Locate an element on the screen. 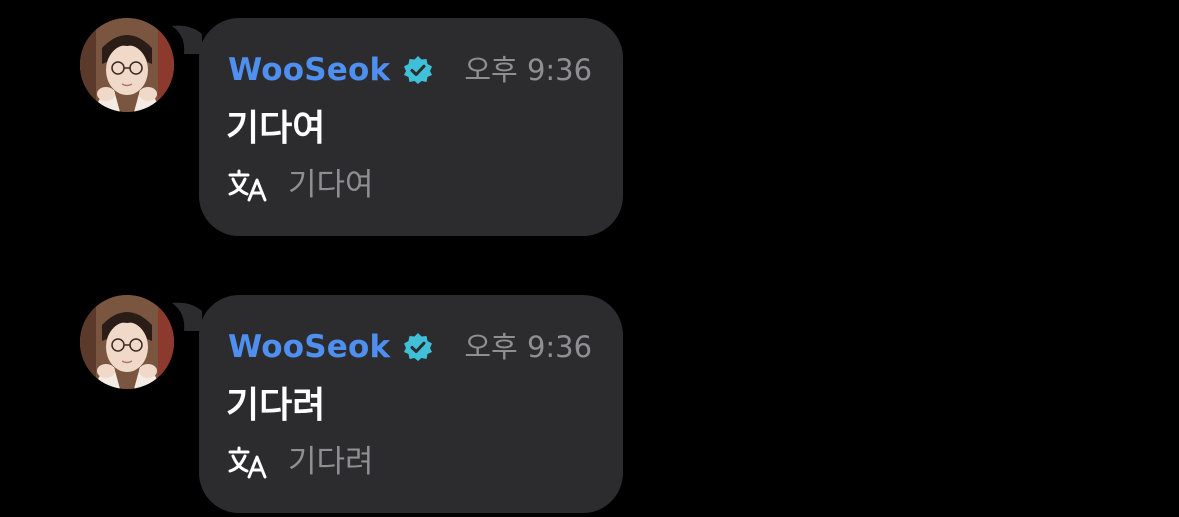 The image size is (1179, 517). translation-row: 기다여 is located at coordinates (301, 185).